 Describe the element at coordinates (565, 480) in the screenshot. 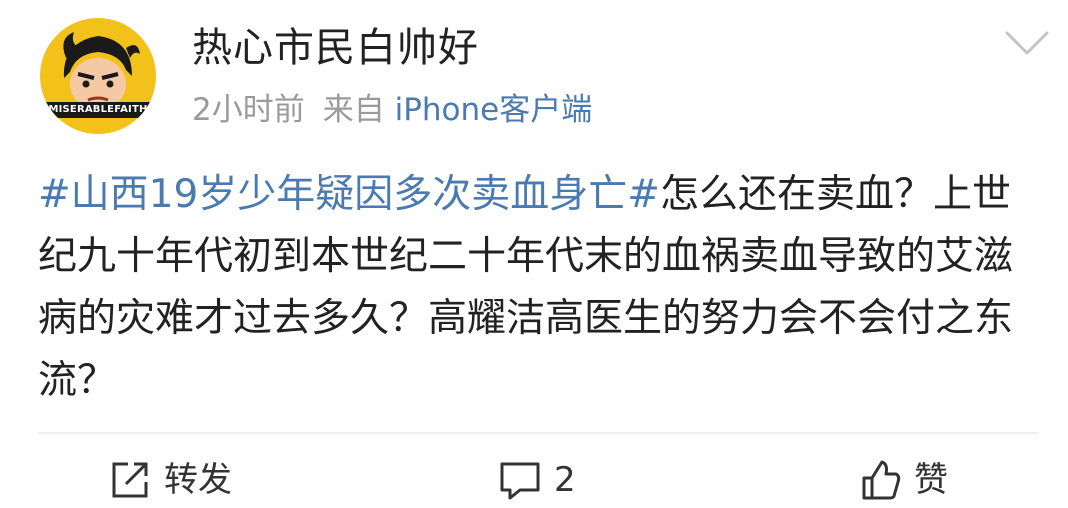

I see `comment-count: 2` at that location.